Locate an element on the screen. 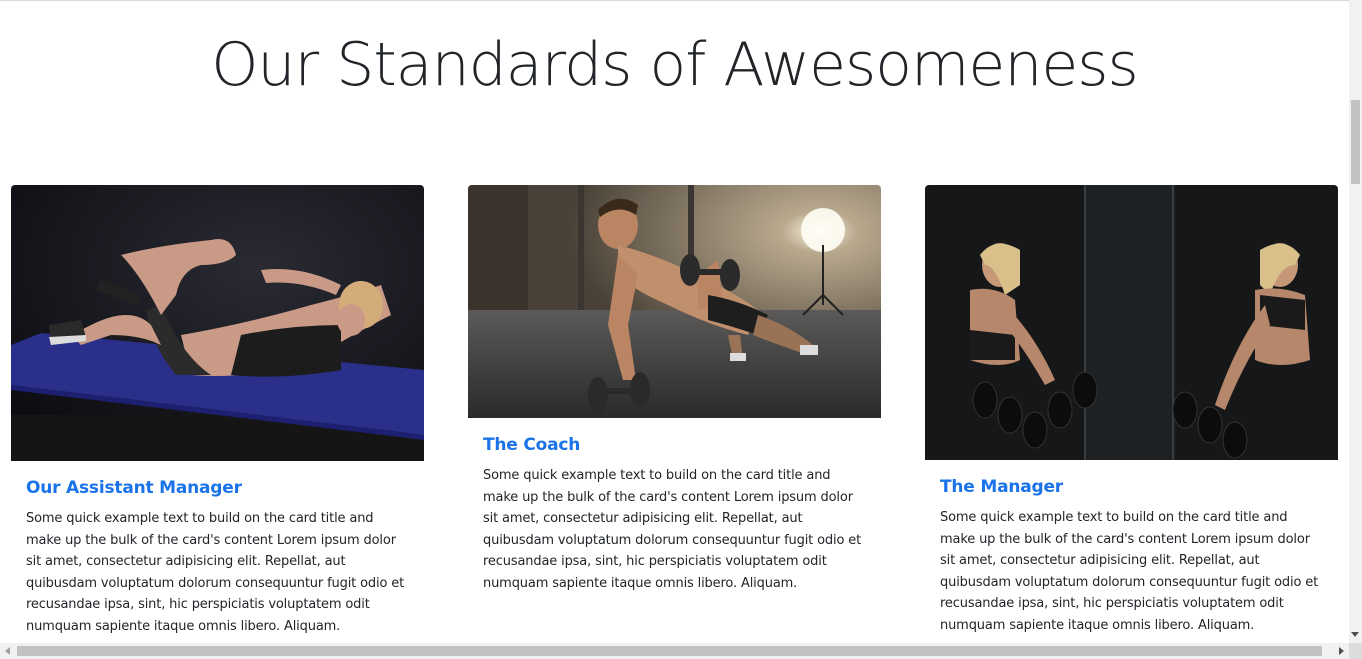 This screenshot has width=1362, height=659. card-title: The Manager is located at coordinates (1131, 487).